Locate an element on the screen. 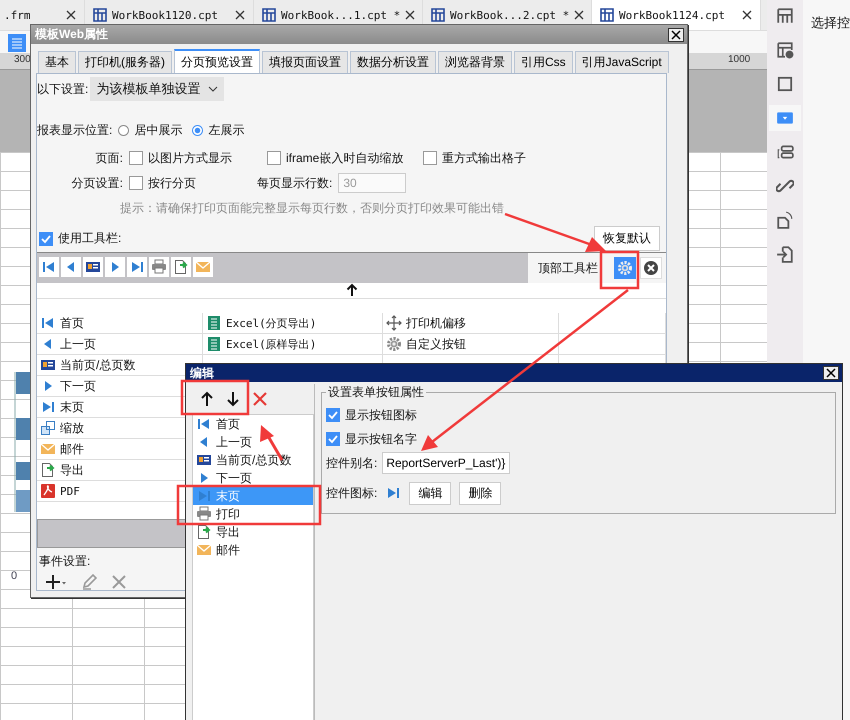 The image size is (850, 720). export-icon is located at coordinates (181, 267).